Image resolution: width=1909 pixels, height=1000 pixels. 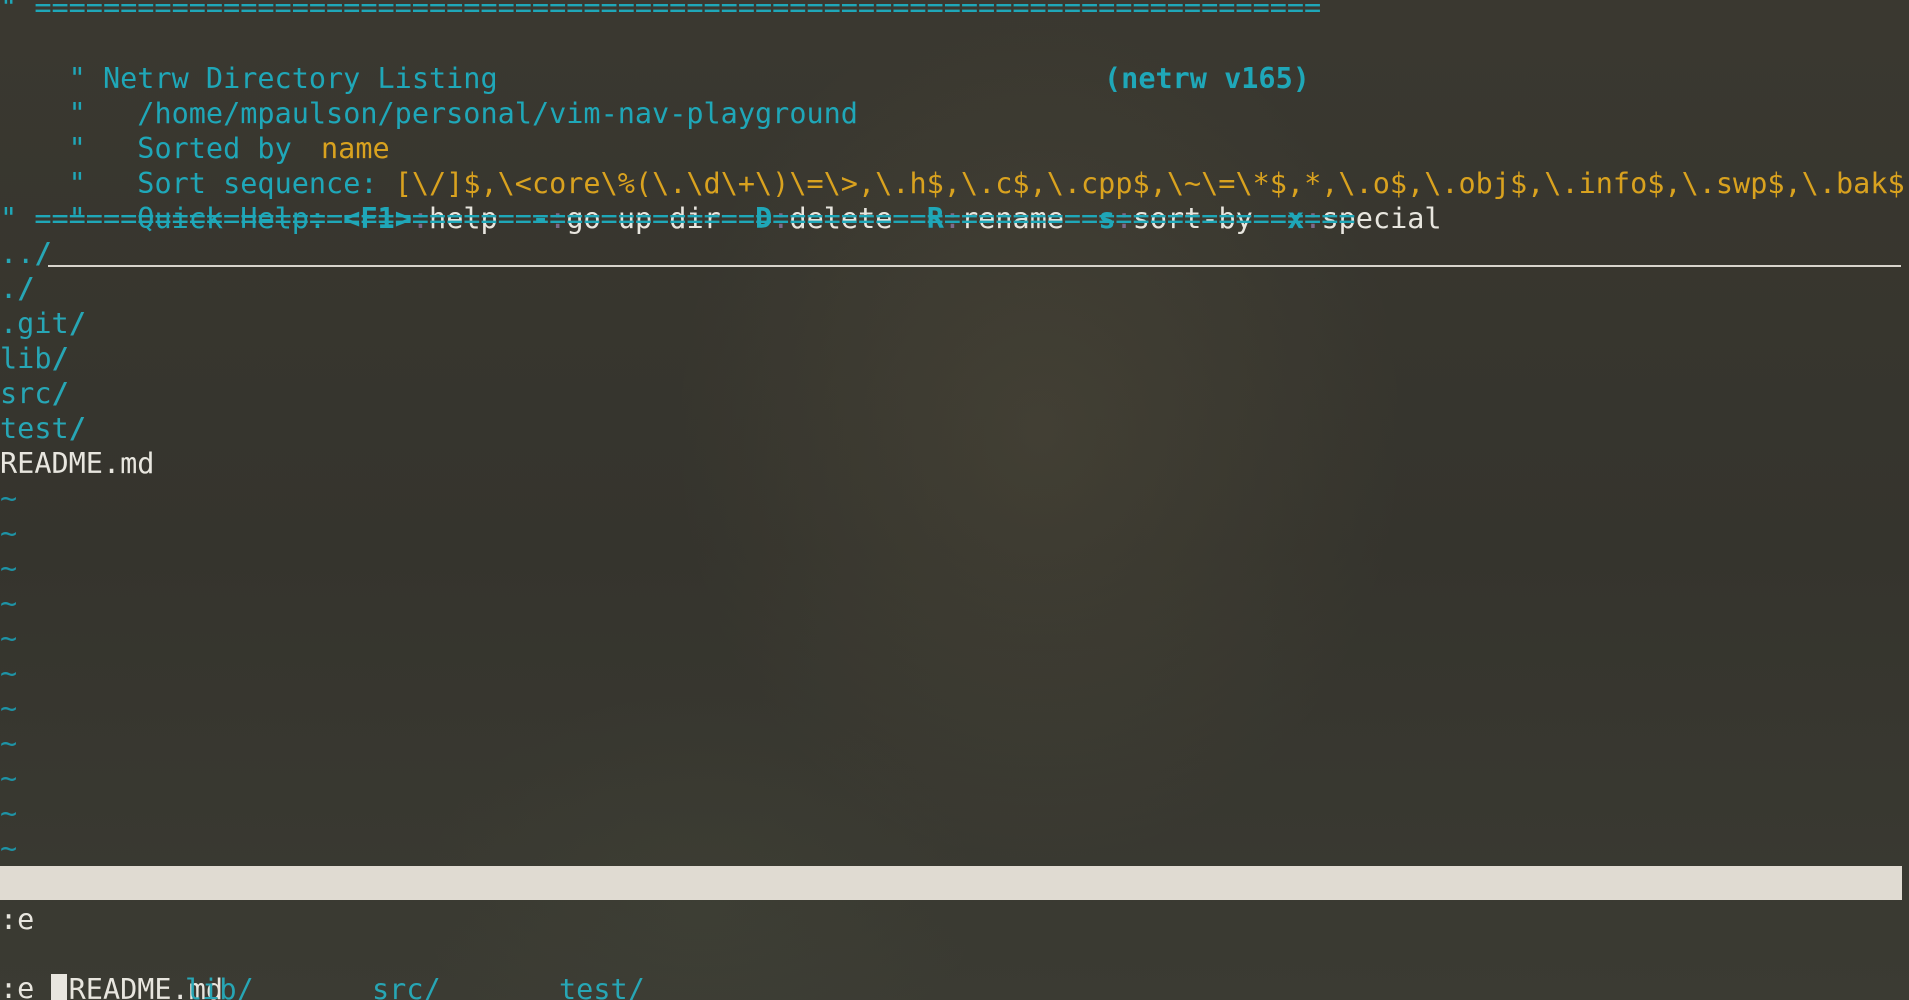 What do you see at coordinates (951, 883) in the screenshot?
I see `status-line` at bounding box center [951, 883].